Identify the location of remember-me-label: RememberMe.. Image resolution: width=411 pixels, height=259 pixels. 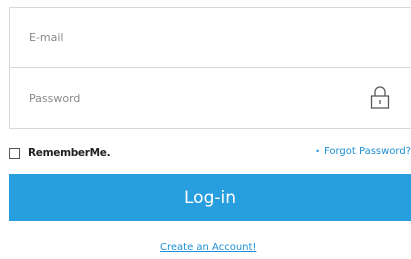
(69, 153).